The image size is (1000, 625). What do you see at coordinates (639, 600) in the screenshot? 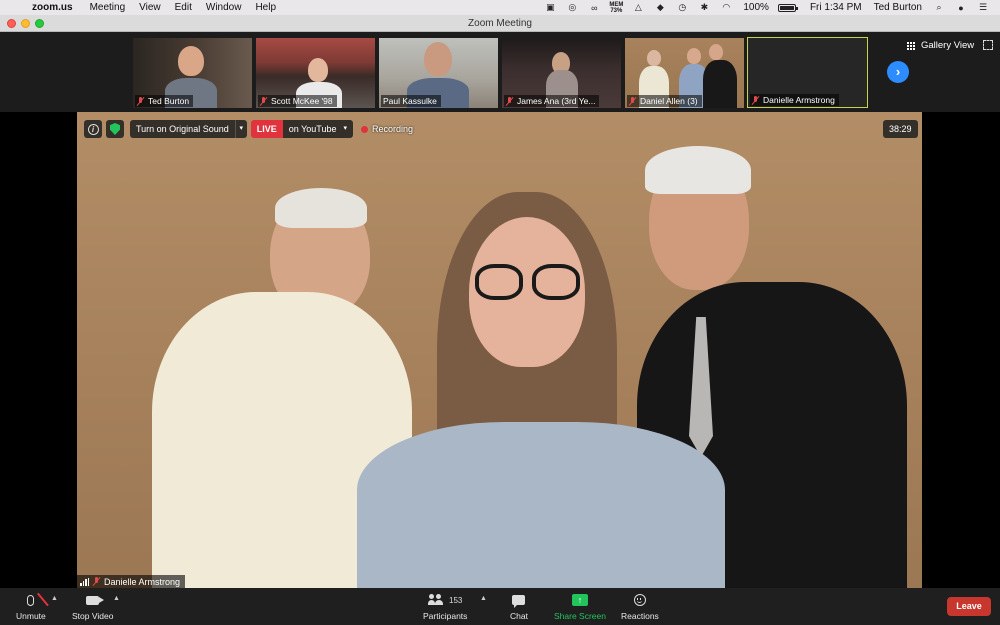
I see `smiley-icon` at bounding box center [639, 600].